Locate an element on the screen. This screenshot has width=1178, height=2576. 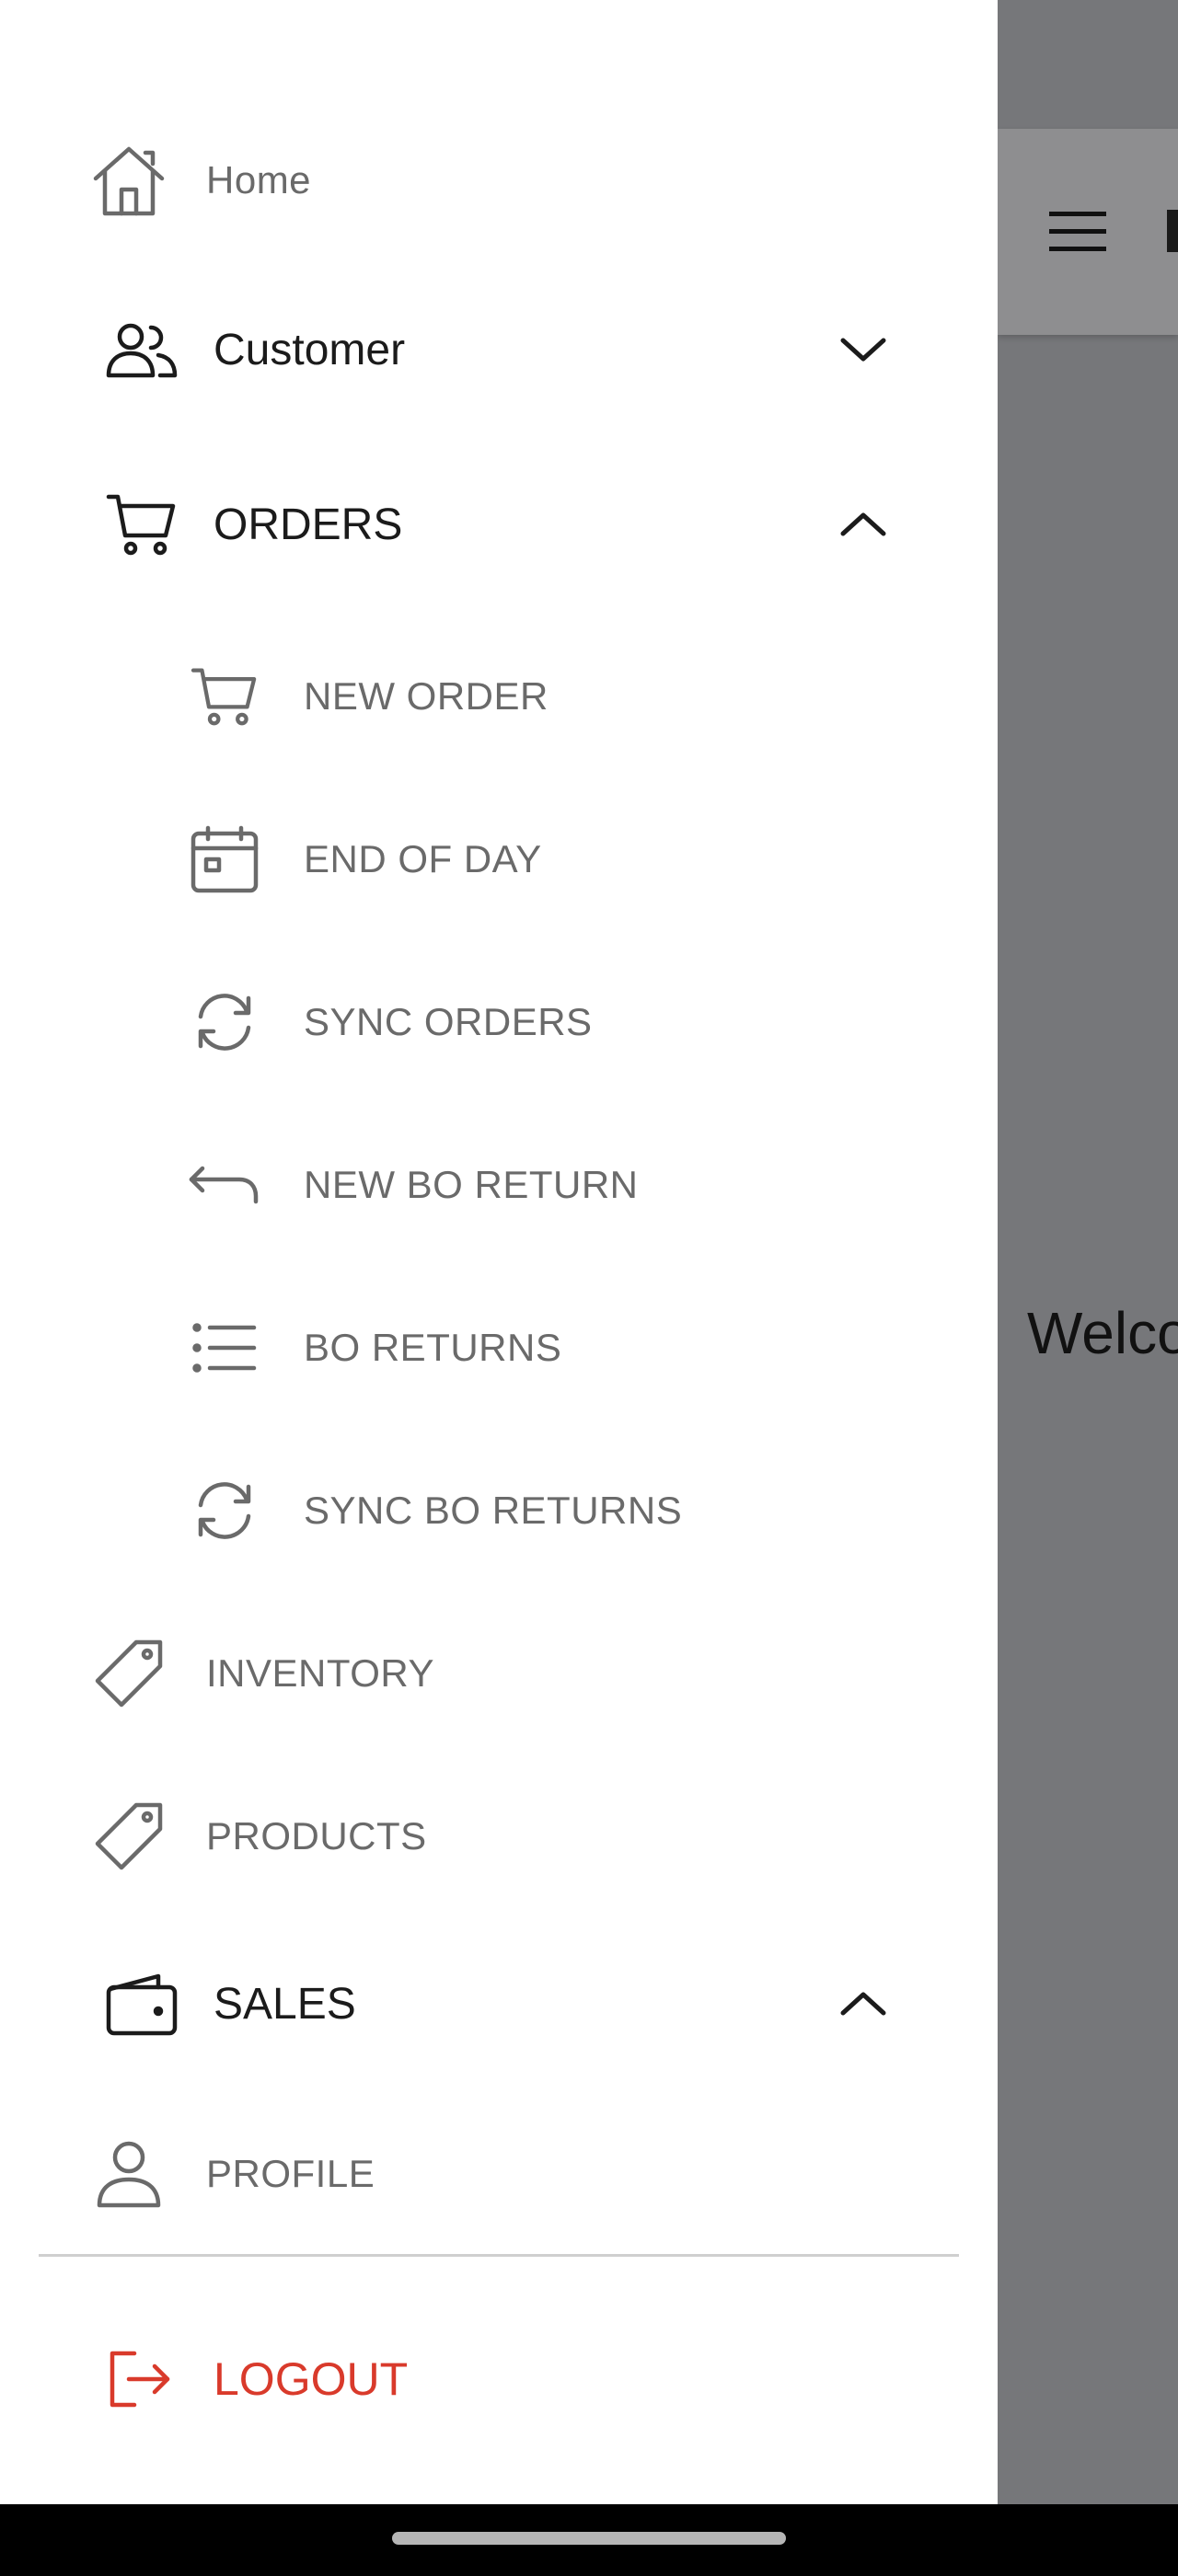
return-arrow-icon is located at coordinates (224, 1184).